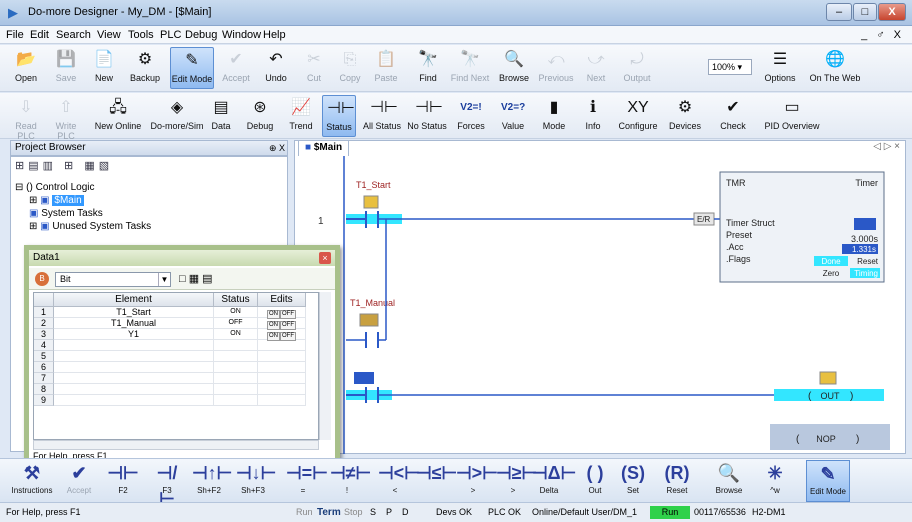  What do you see at coordinates (164, 279) in the screenshot?
I see `chevron-down-icon: ▼` at bounding box center [164, 279].